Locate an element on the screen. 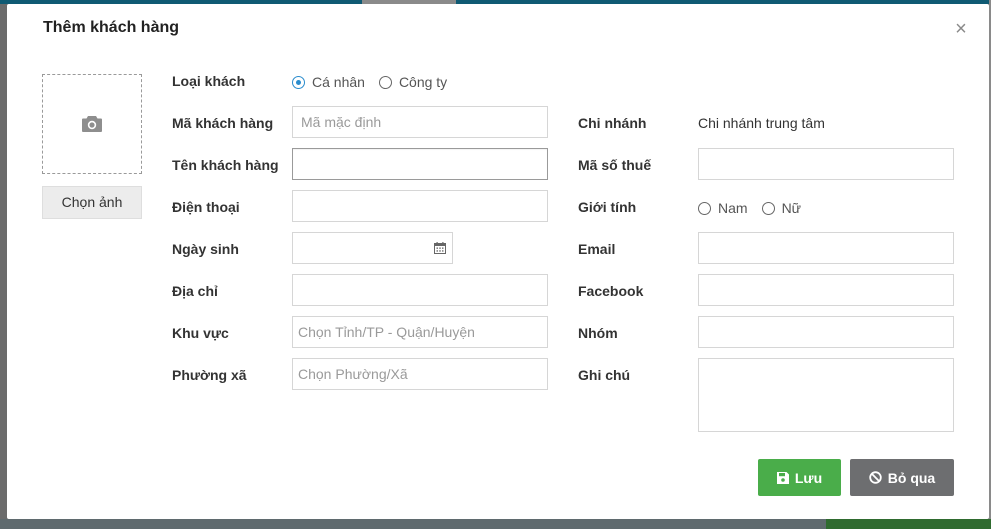 The width and height of the screenshot is (991, 529). floppy-disk-icon is located at coordinates (782, 477).